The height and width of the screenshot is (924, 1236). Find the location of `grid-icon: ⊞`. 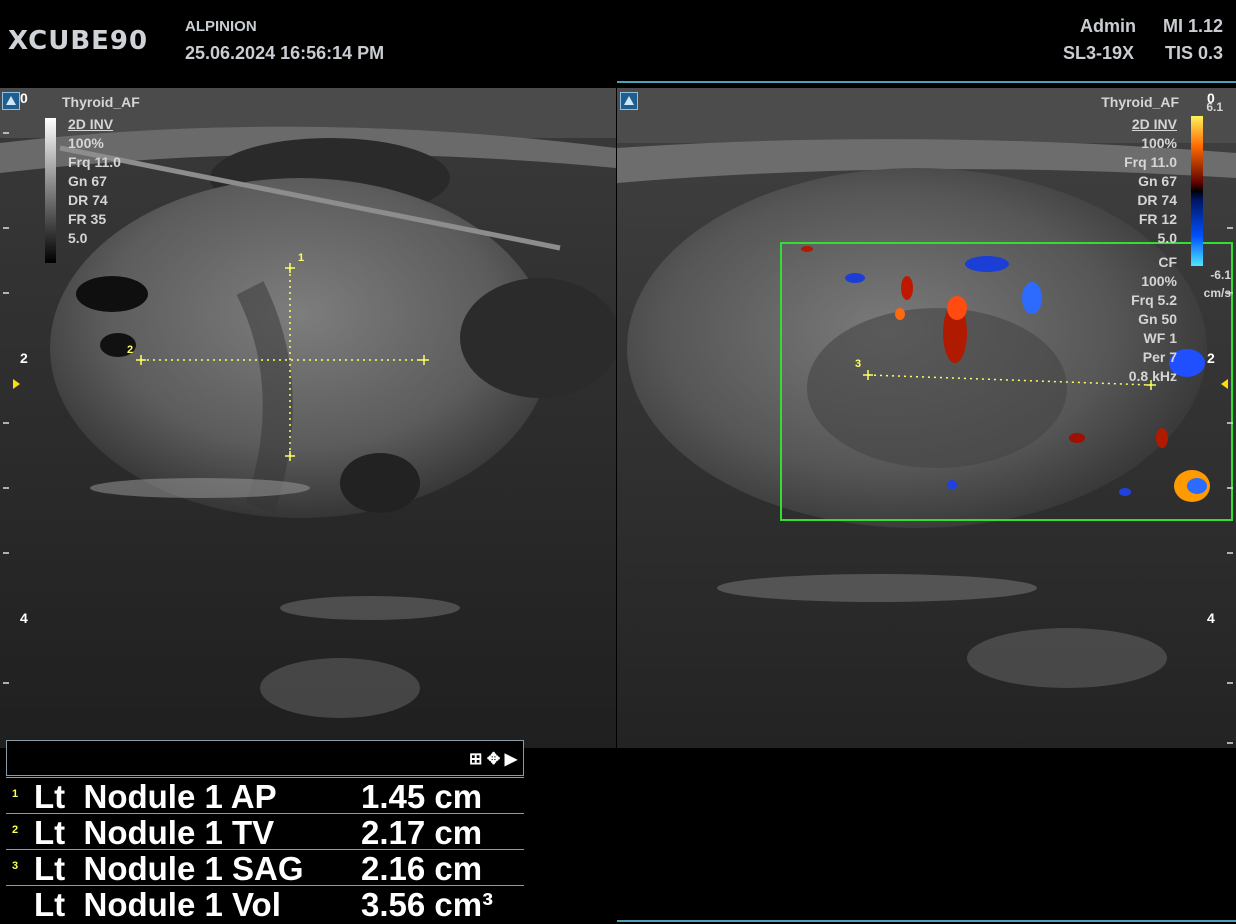

grid-icon: ⊞ is located at coordinates (475, 759).